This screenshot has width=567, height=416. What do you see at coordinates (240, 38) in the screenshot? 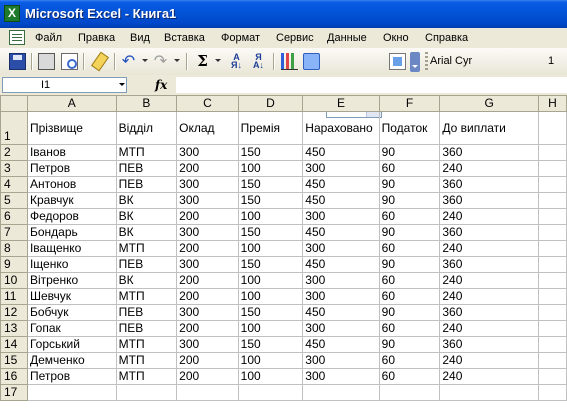
I see `menu-format: Формат` at bounding box center [240, 38].